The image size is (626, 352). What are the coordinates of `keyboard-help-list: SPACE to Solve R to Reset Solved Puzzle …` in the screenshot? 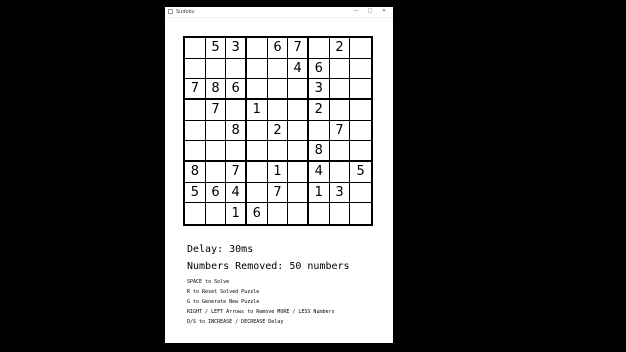 It's located at (261, 302).